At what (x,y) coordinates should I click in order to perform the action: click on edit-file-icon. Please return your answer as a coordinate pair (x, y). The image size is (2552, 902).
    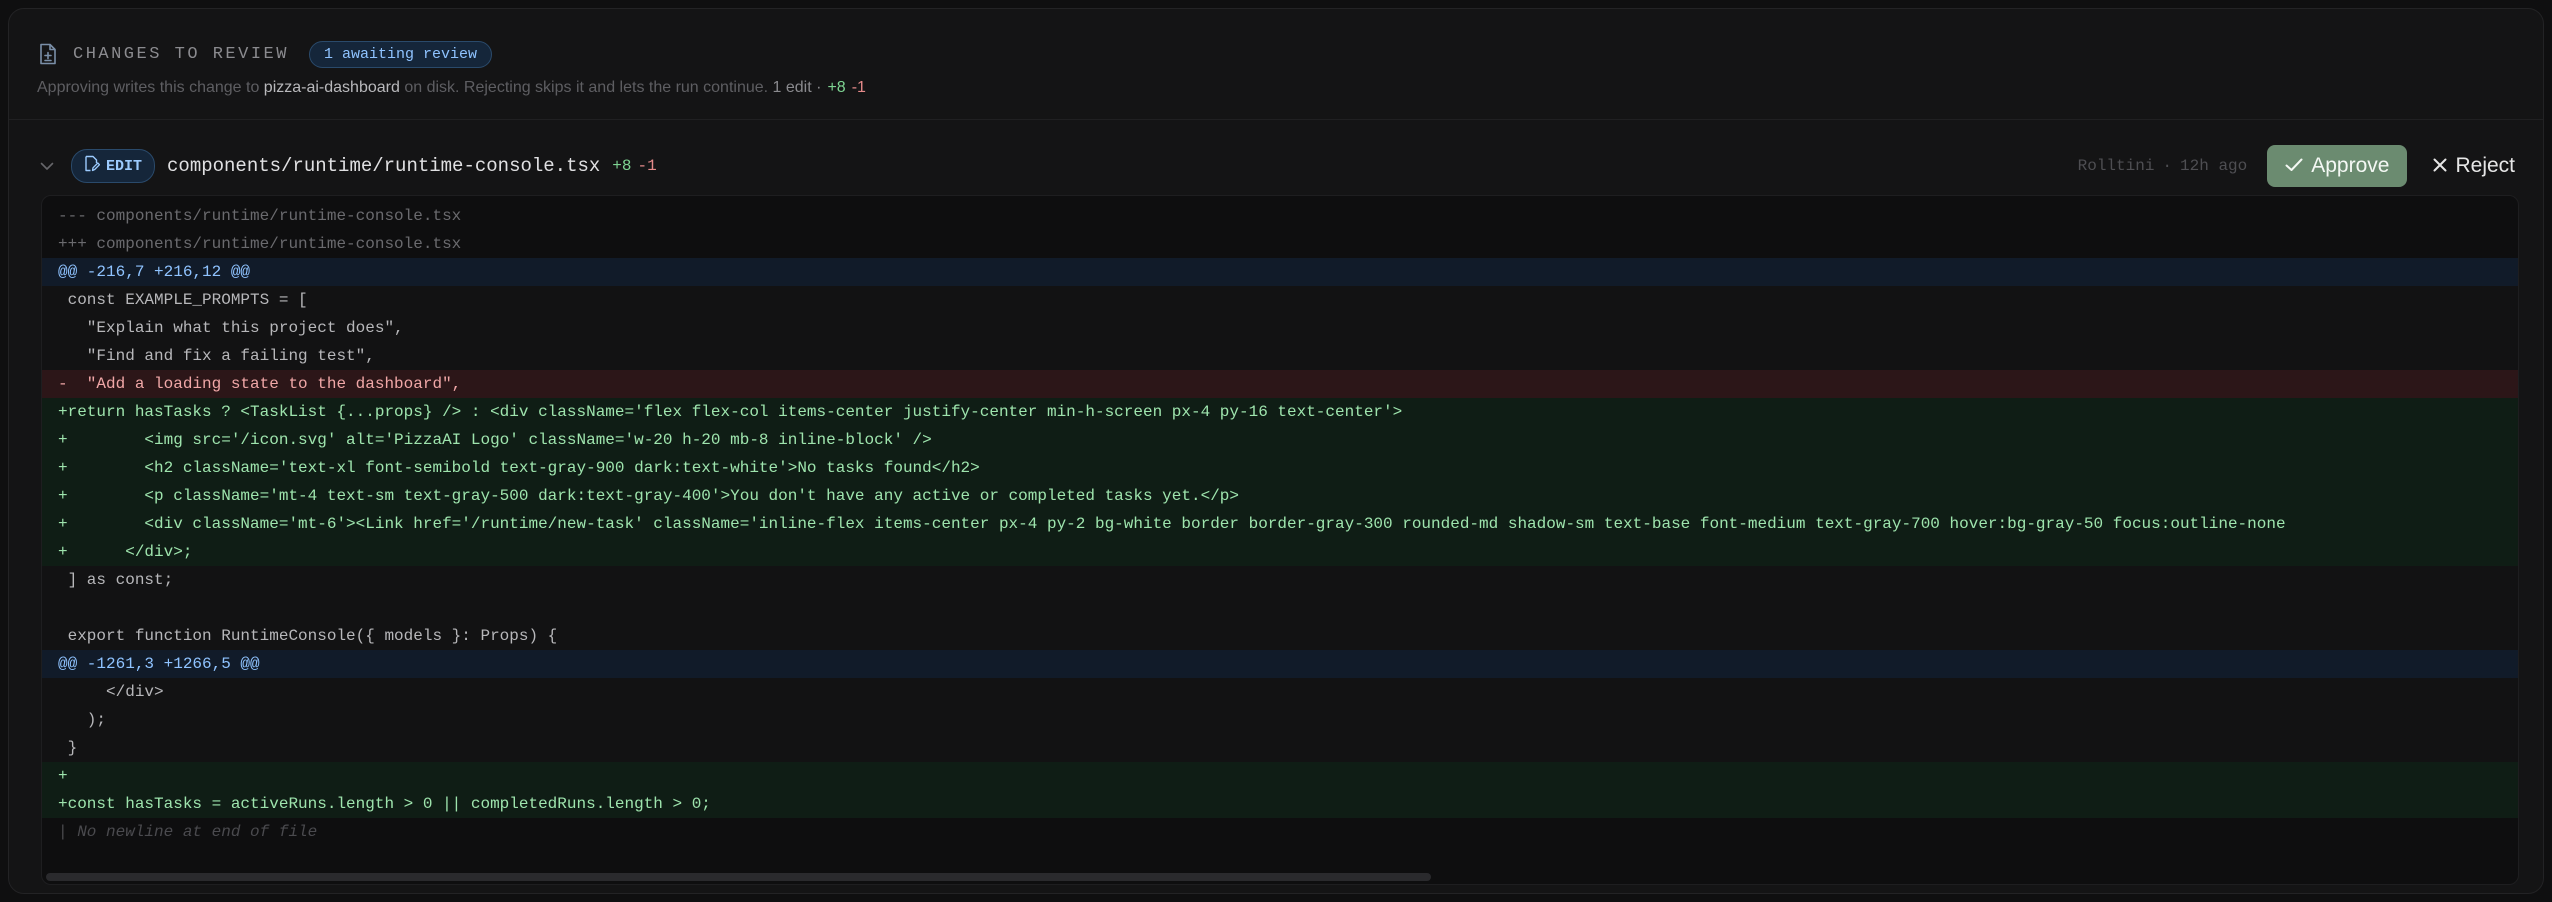
    Looking at the image, I should click on (92, 166).